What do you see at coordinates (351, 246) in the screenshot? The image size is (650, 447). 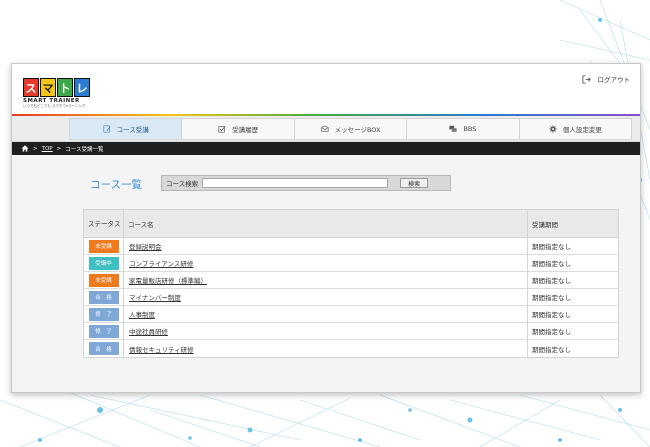 I see `table-row: 未受講 登録説明会 期間指定なし` at bounding box center [351, 246].